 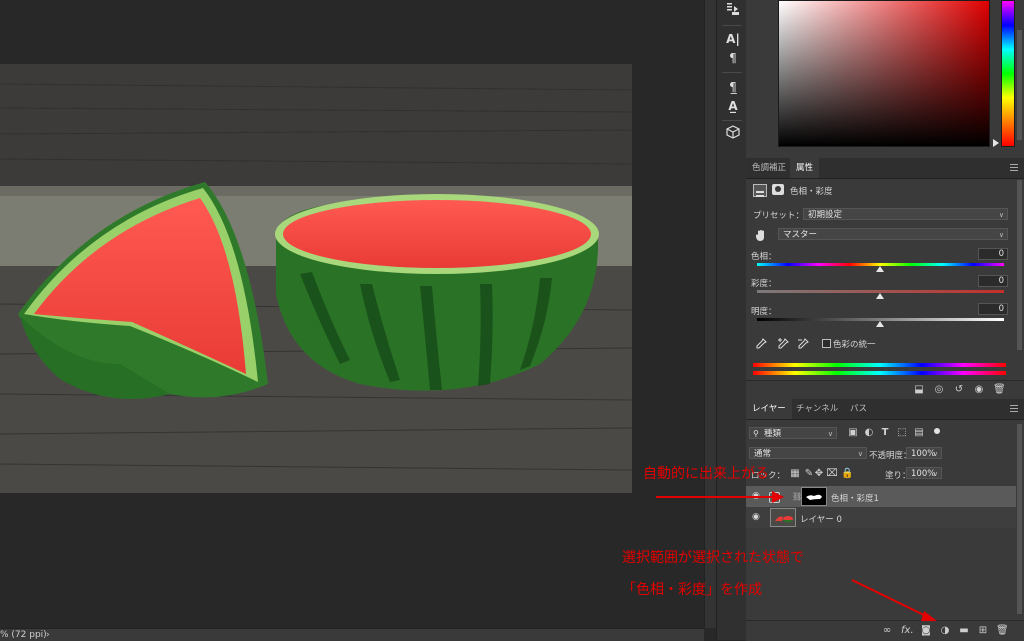 What do you see at coordinates (760, 190) in the screenshot?
I see `adjustment-type-icon` at bounding box center [760, 190].